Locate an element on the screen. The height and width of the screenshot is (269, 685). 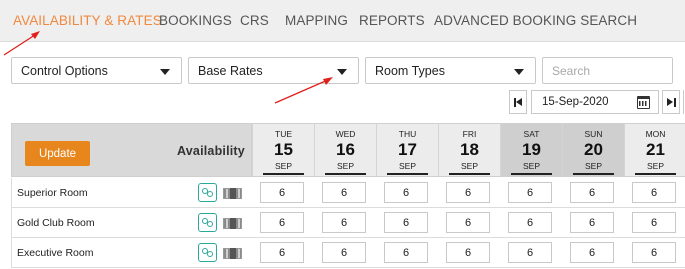
date-column-header: TUE 15 SEP is located at coordinates (283, 150).